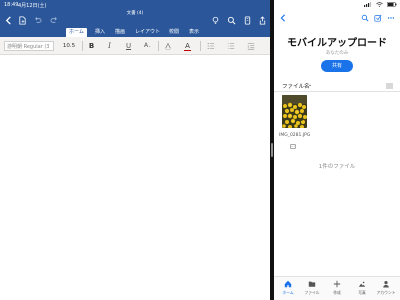  I want to click on indent-icon, so click(250, 46).